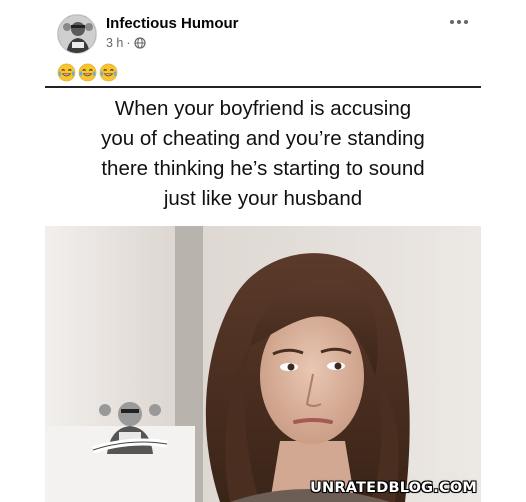  What do you see at coordinates (263, 168) in the screenshot?
I see `meme-caption-line: there thinking he’s starting to sound` at bounding box center [263, 168].